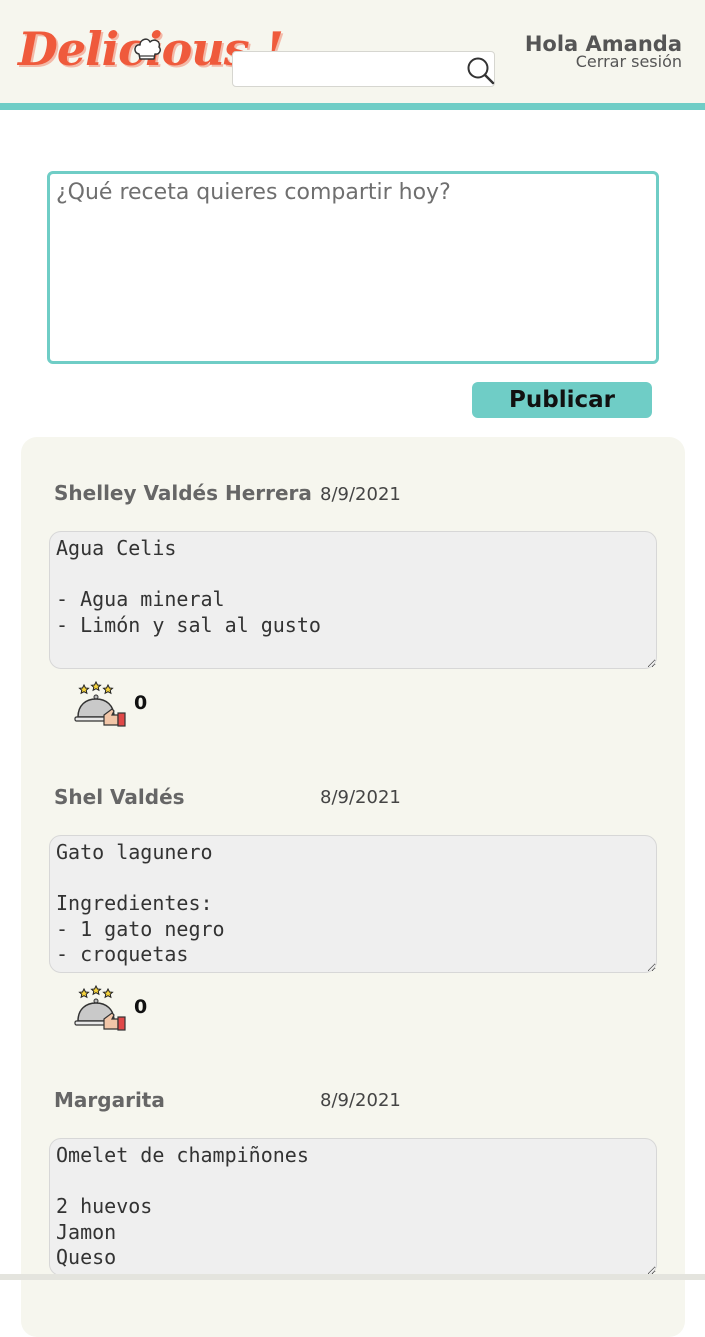 Image resolution: width=705 pixels, height=1337 pixels. Describe the element at coordinates (147, 49) in the screenshot. I see `chef-hat-icon` at that location.